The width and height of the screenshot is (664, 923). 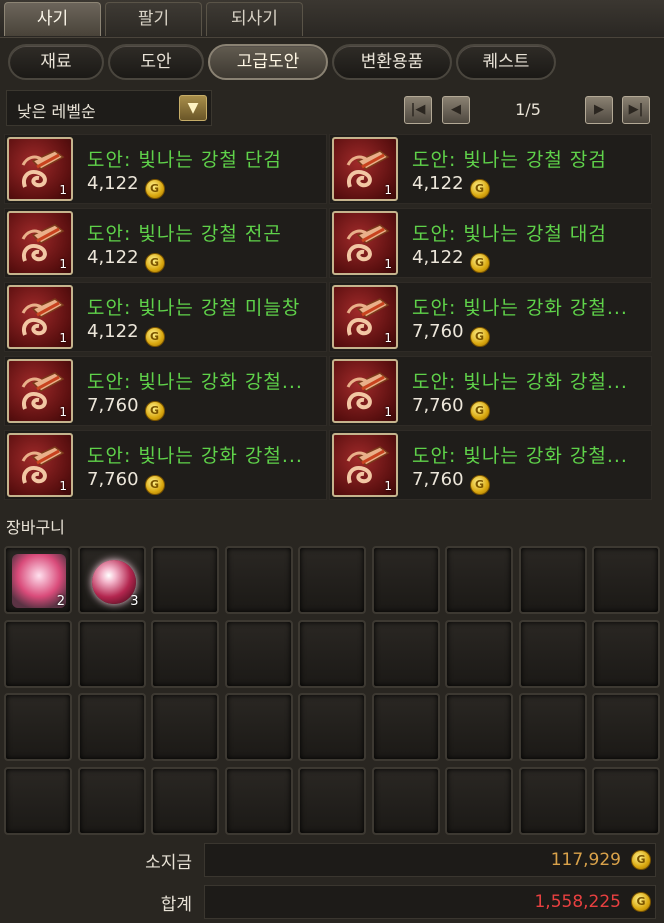 I want to click on shop-item: 1 도안: 빛나는 강철 미늘창 4,122 G, so click(x=165, y=317).